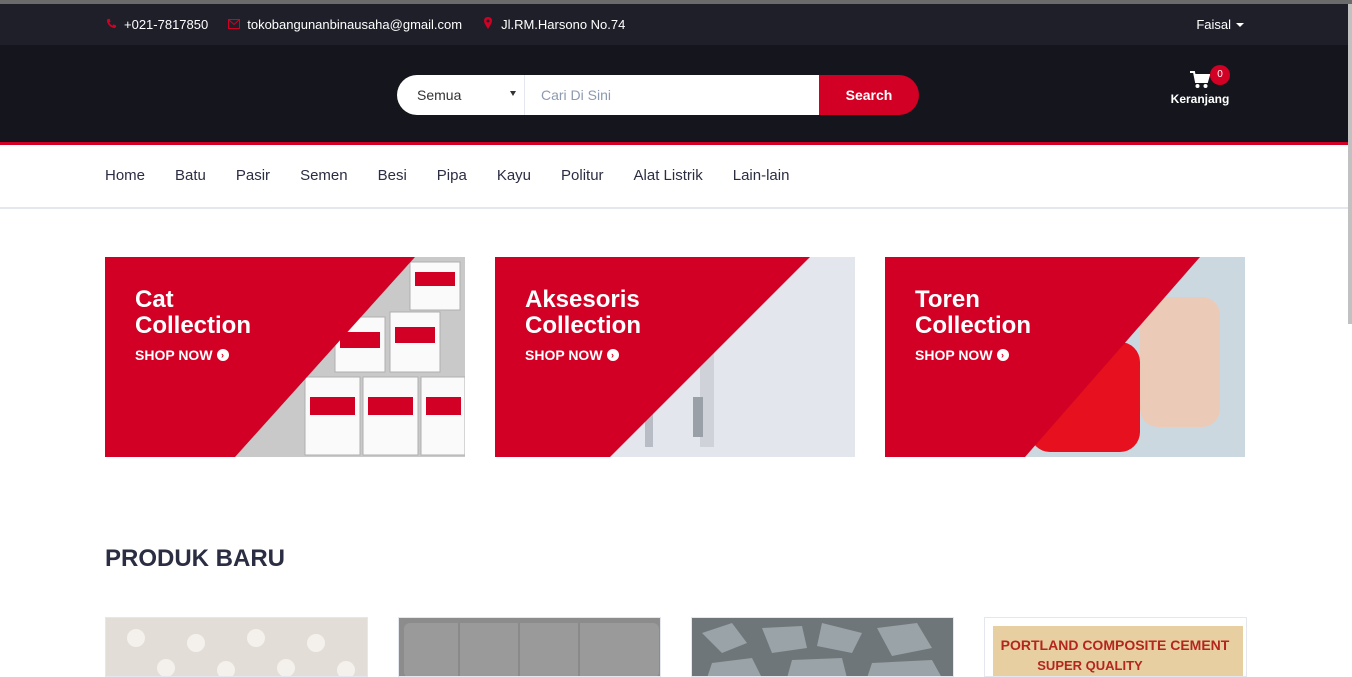 This screenshot has width=1352, height=677. I want to click on cement-bag-text: PORTLAND COMPOSITE CEMENT, so click(1115, 645).